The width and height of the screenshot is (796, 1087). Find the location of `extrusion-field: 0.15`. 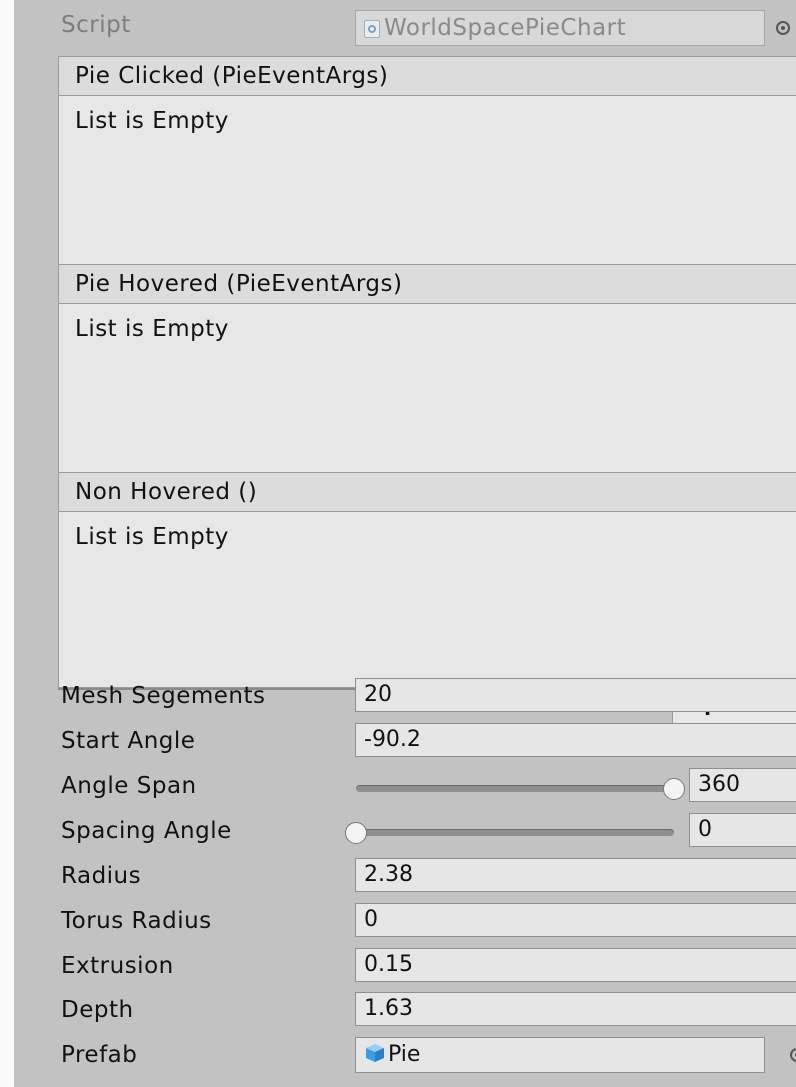

extrusion-field: 0.15 is located at coordinates (575, 965).